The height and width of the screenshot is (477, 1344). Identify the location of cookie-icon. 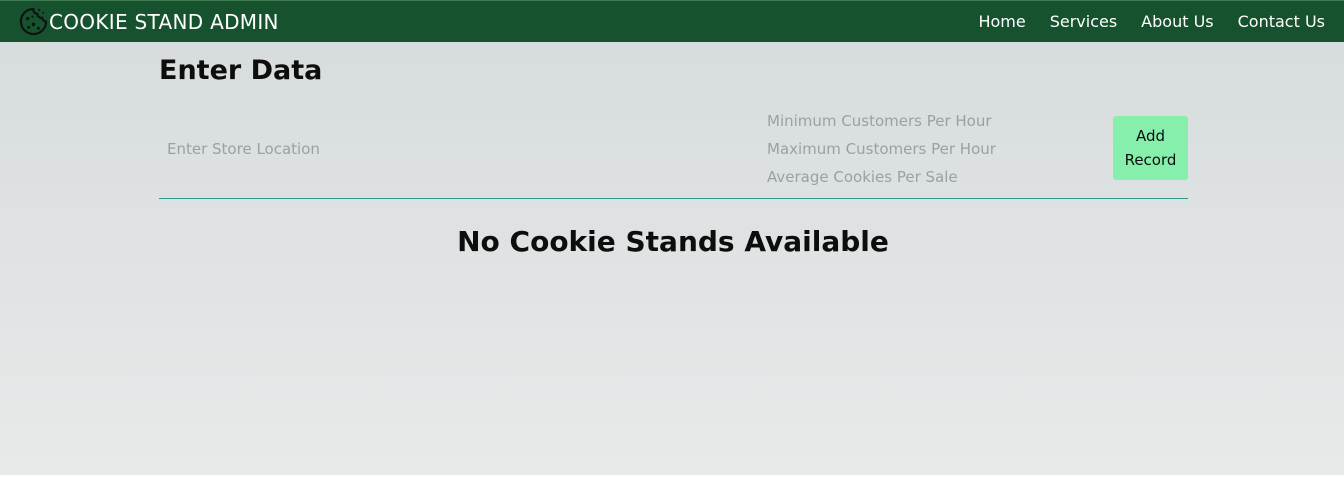
(33, 21).